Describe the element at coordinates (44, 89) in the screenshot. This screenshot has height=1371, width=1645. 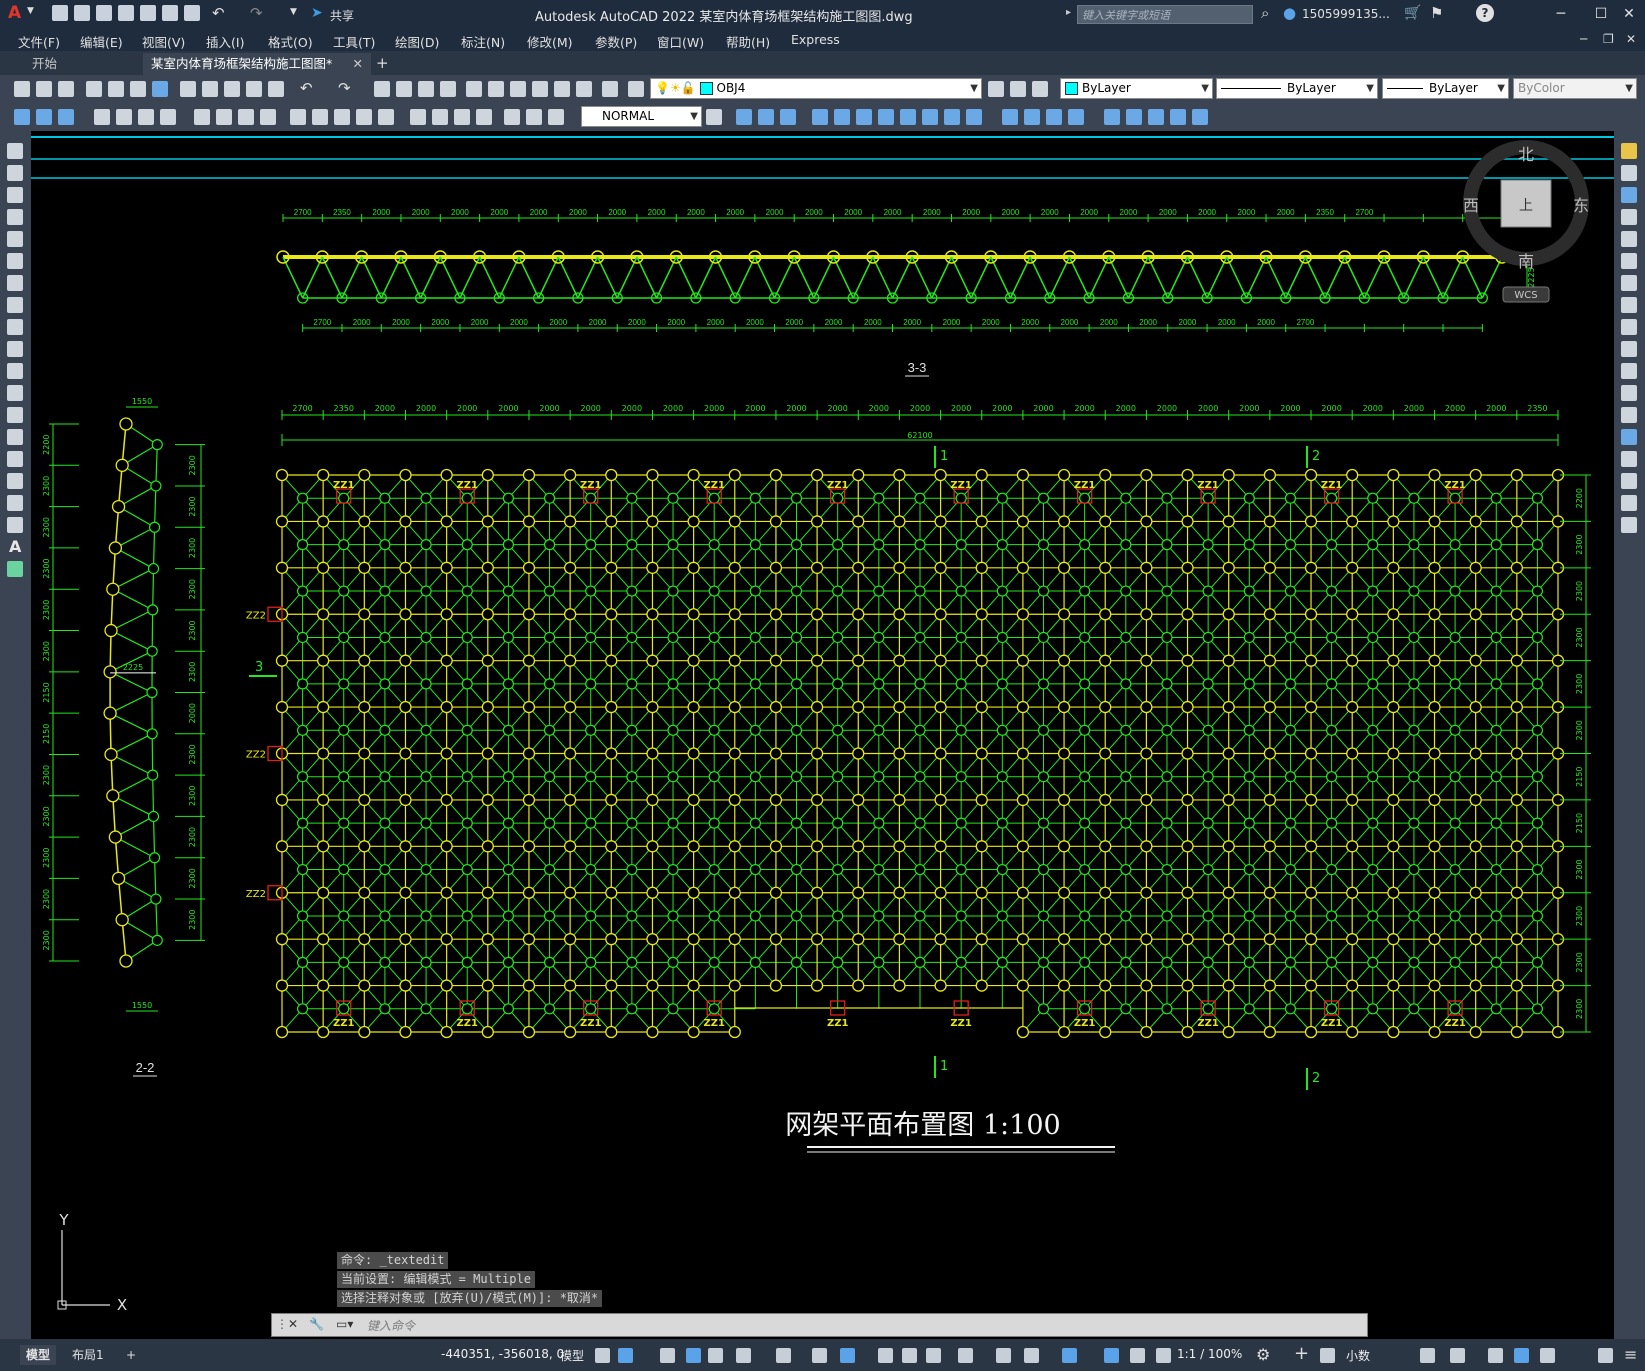
I see `open-icon` at that location.